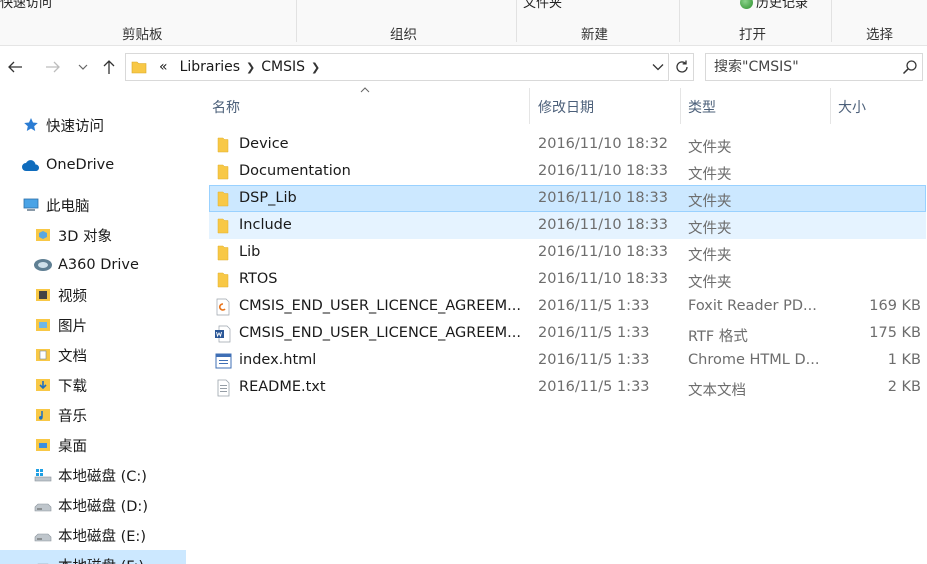 The width and height of the screenshot is (927, 564). I want to click on forward-button, so click(53, 67).